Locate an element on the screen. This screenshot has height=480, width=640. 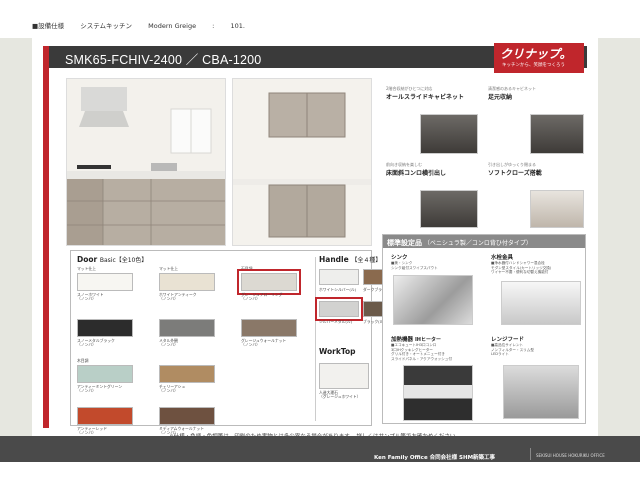
panel-divider is located at coordinates (315, 339).